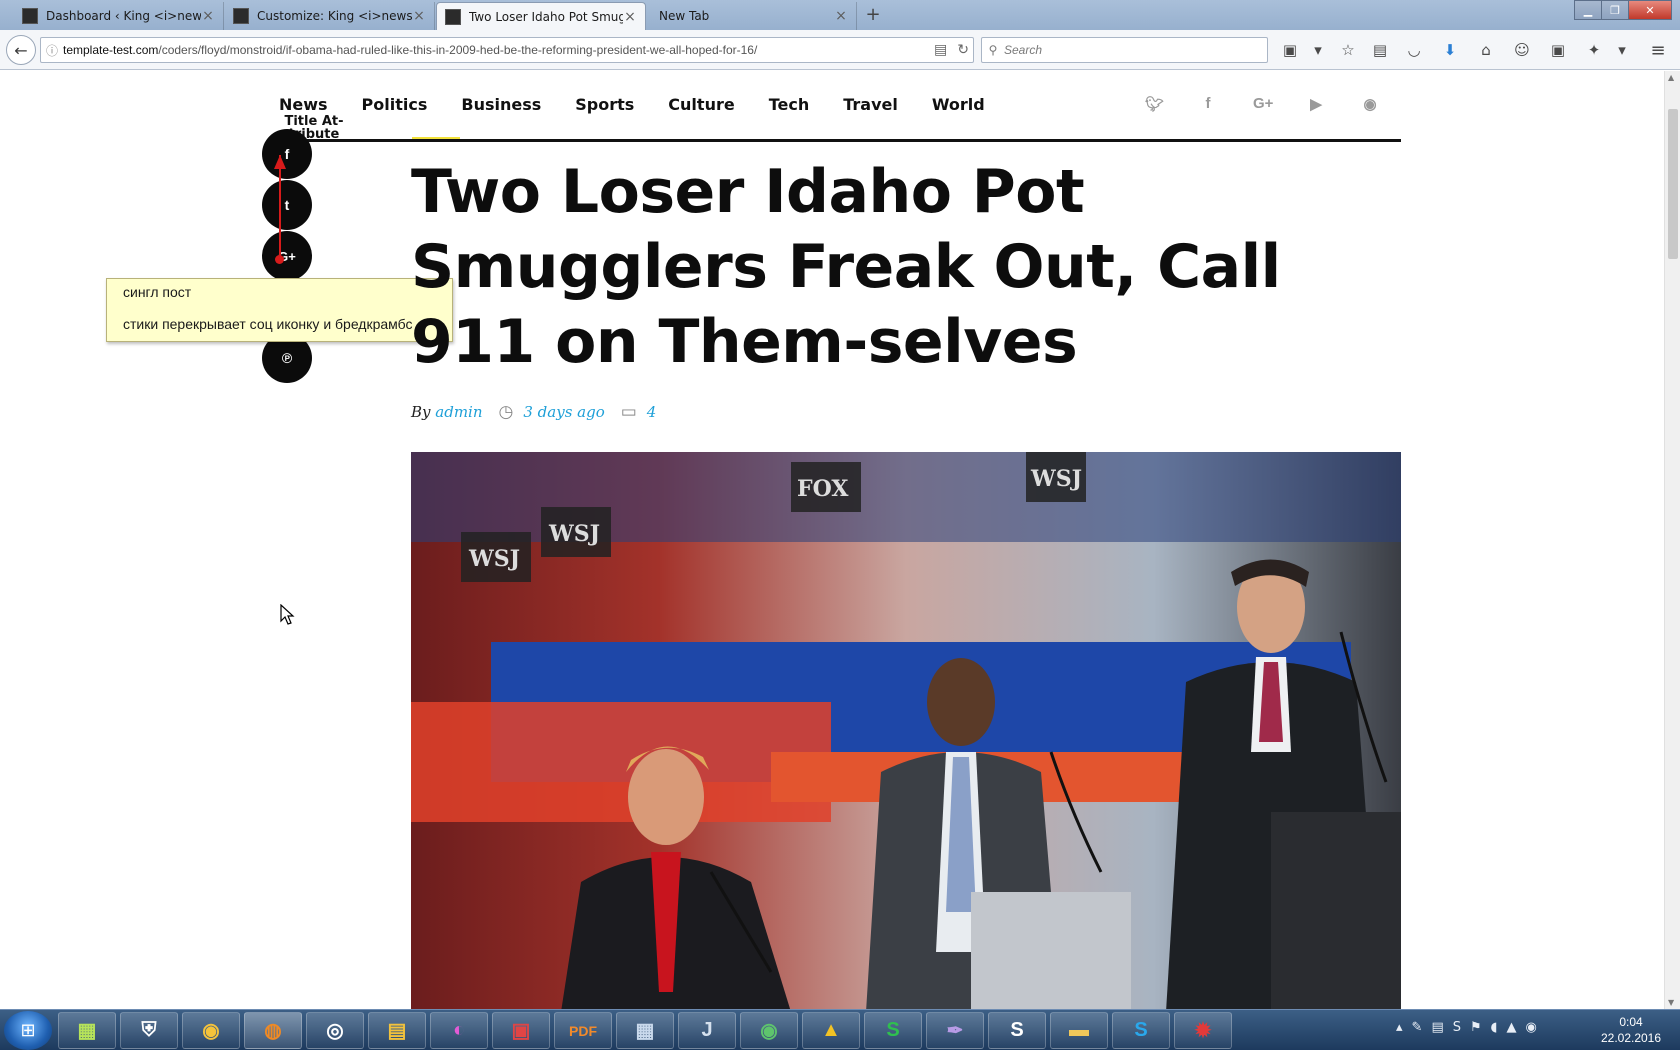  Describe the element at coordinates (303, 104) in the screenshot. I see `nav-news: News` at that location.